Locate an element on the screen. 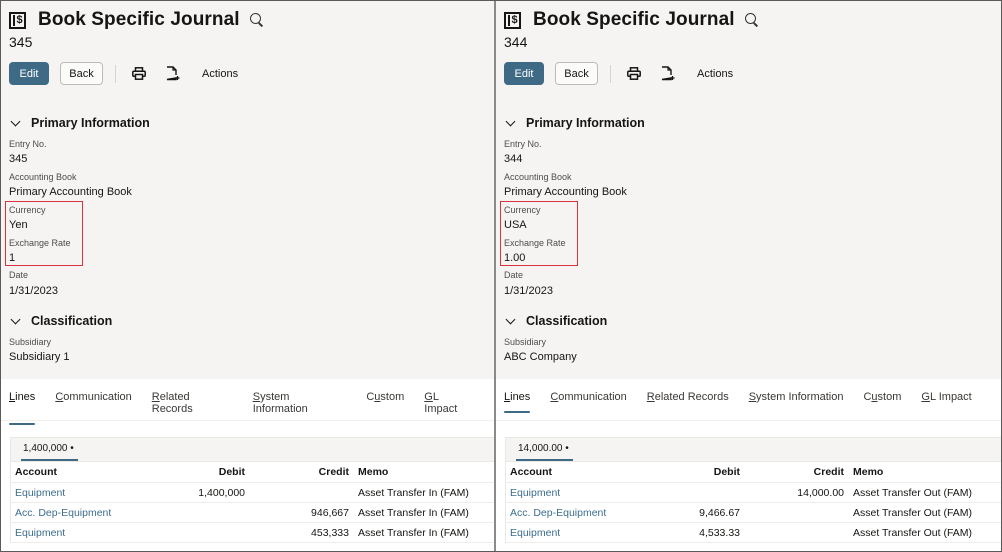  lines-total: 1,400,000 • is located at coordinates (49, 452).